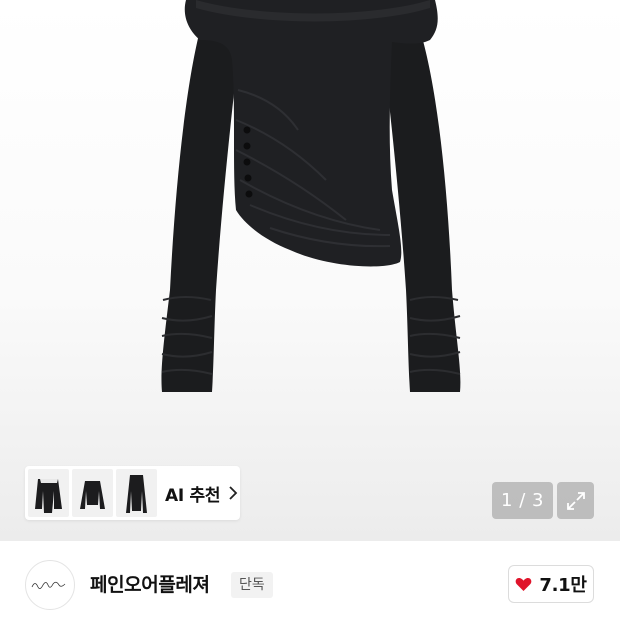  I want to click on brand-logo, so click(50, 585).